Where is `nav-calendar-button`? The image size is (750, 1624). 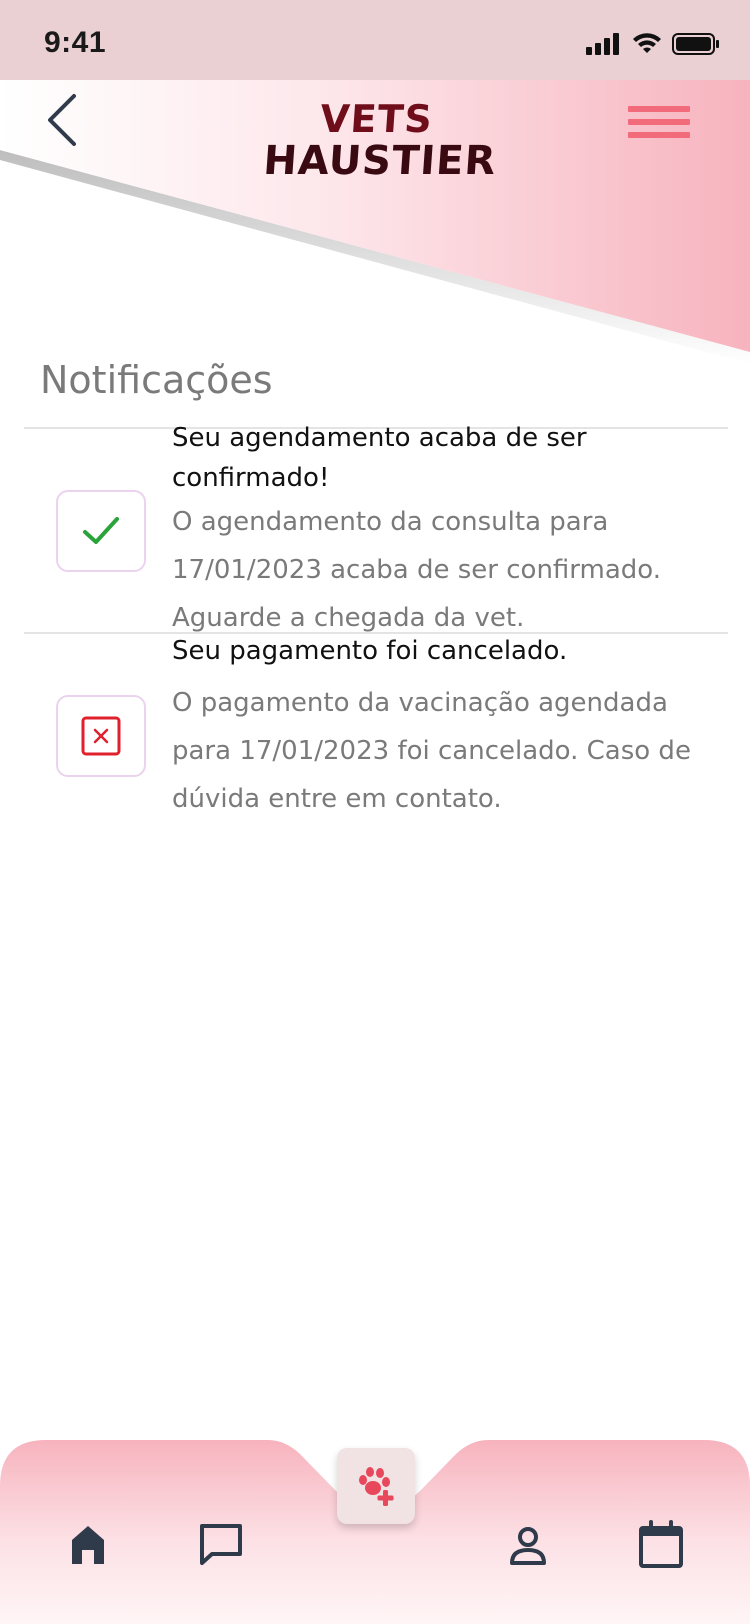
nav-calendar-button is located at coordinates (661, 1546).